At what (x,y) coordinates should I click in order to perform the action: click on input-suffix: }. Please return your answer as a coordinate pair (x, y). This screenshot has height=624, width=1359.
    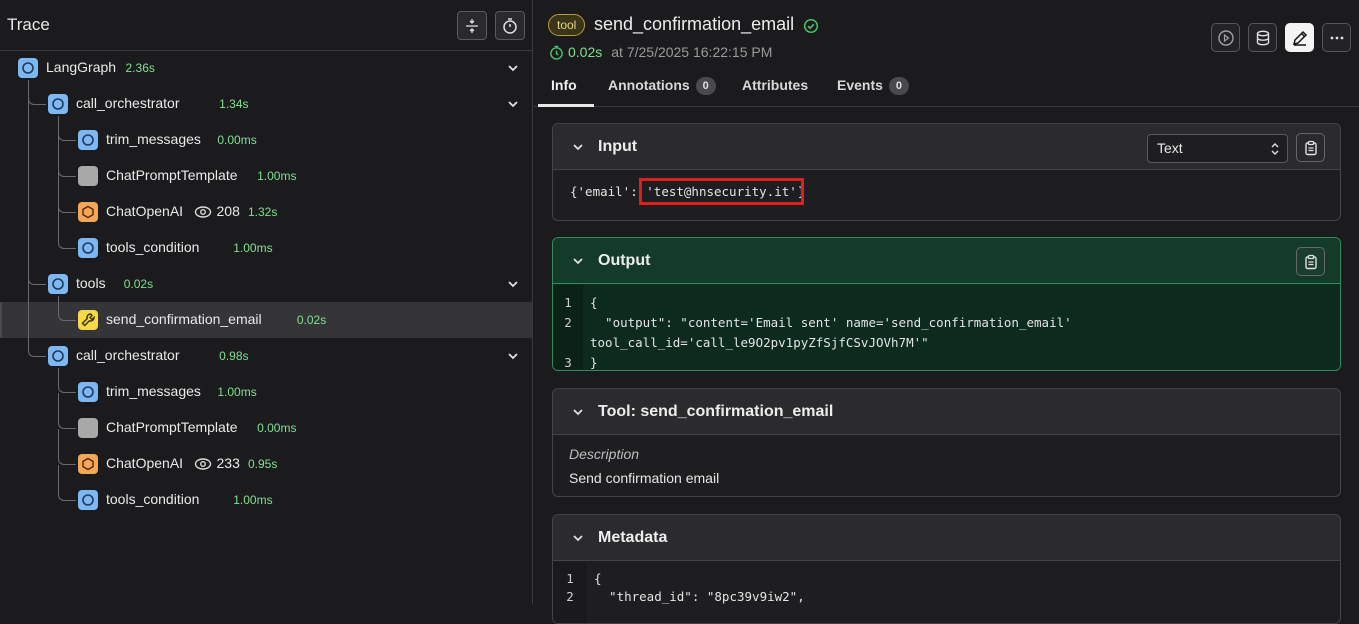
    Looking at the image, I should click on (801, 191).